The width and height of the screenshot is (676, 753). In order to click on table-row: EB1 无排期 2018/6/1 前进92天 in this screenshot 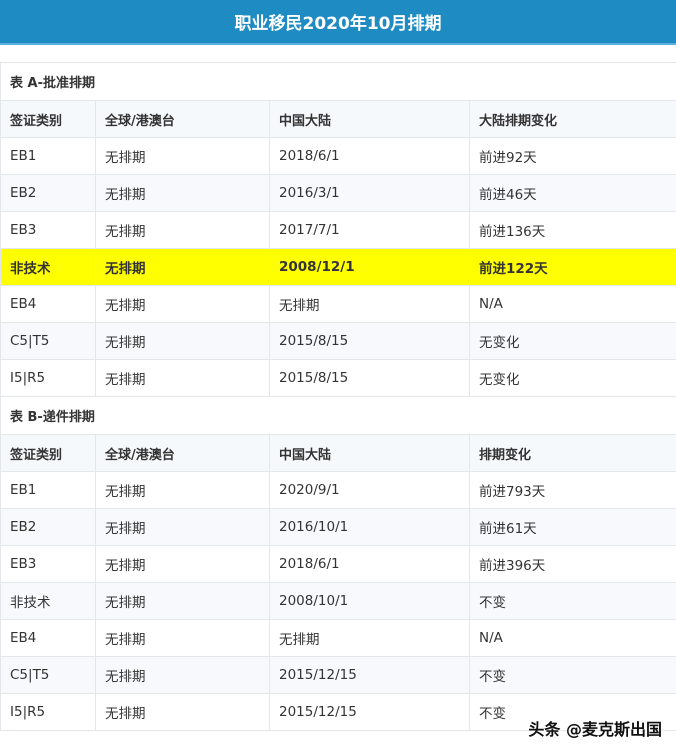, I will do `click(338, 156)`.